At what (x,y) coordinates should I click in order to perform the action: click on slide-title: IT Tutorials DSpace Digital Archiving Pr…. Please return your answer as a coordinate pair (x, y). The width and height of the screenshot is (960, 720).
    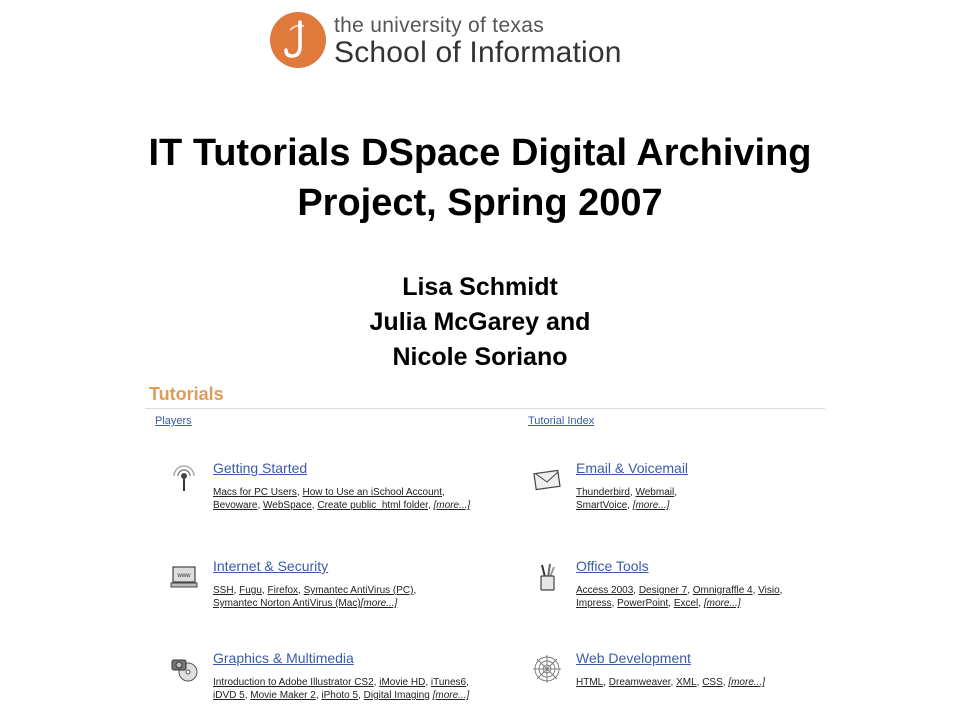
    Looking at the image, I should click on (480, 178).